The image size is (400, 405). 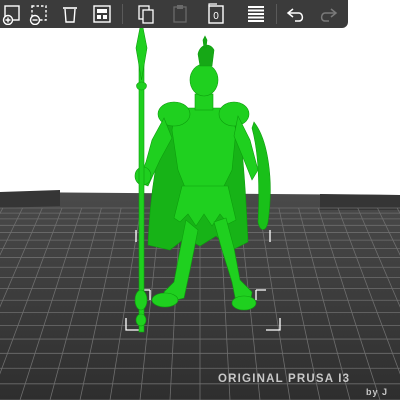 I want to click on layers-icon, so click(x=256, y=14).